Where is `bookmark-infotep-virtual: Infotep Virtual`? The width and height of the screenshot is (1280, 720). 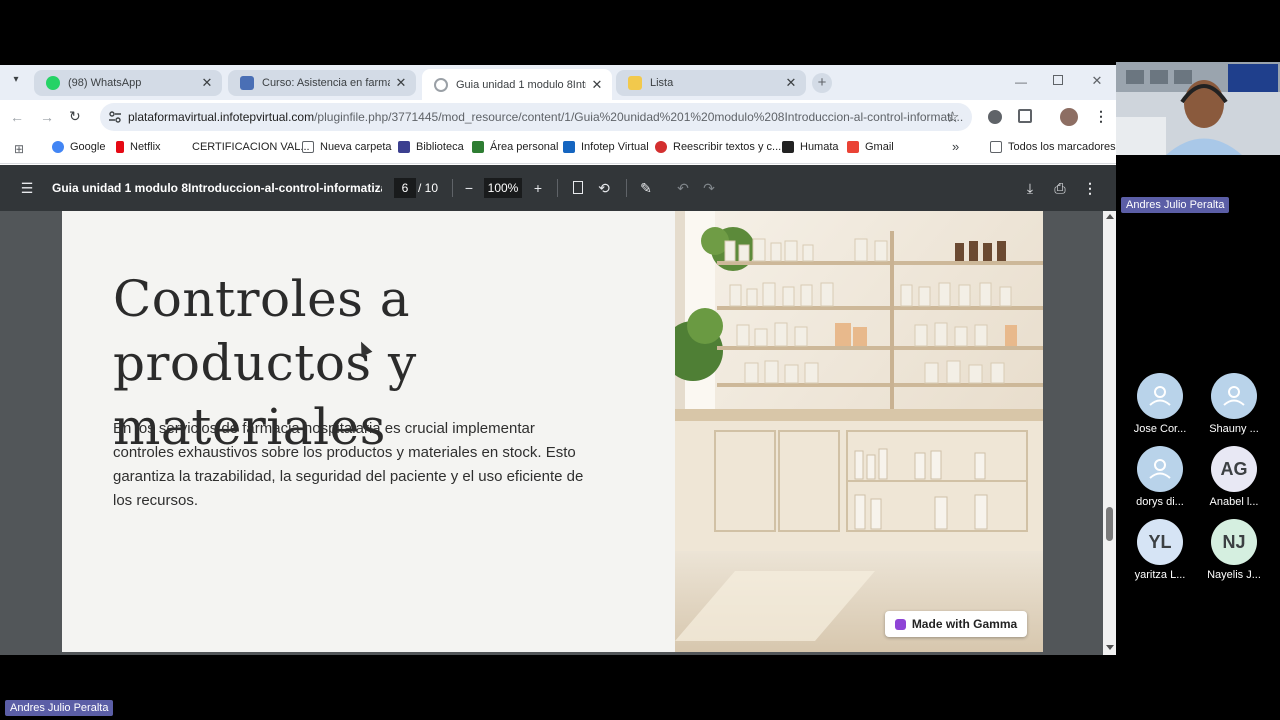 bookmark-infotep-virtual: Infotep Virtual is located at coordinates (606, 147).